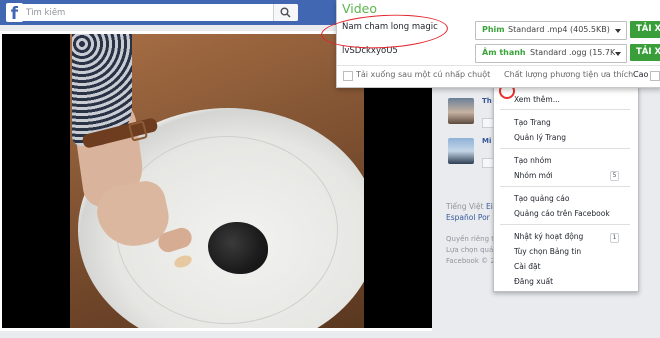 This screenshot has width=660, height=338. I want to click on video-format-select: Phim Standard .mp4 (405.5KB), so click(551, 30).